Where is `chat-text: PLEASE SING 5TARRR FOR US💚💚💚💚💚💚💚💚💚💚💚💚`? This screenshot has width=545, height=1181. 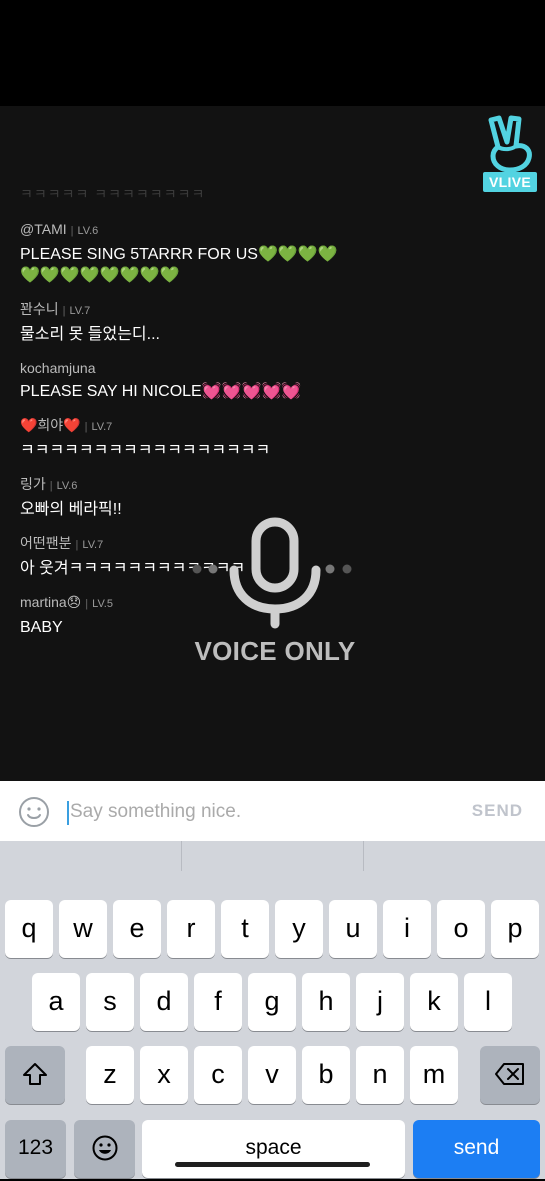
chat-text: PLEASE SING 5TARRR FOR US💚💚💚💚💚💚💚💚💚💚💚💚 is located at coordinates (179, 265).